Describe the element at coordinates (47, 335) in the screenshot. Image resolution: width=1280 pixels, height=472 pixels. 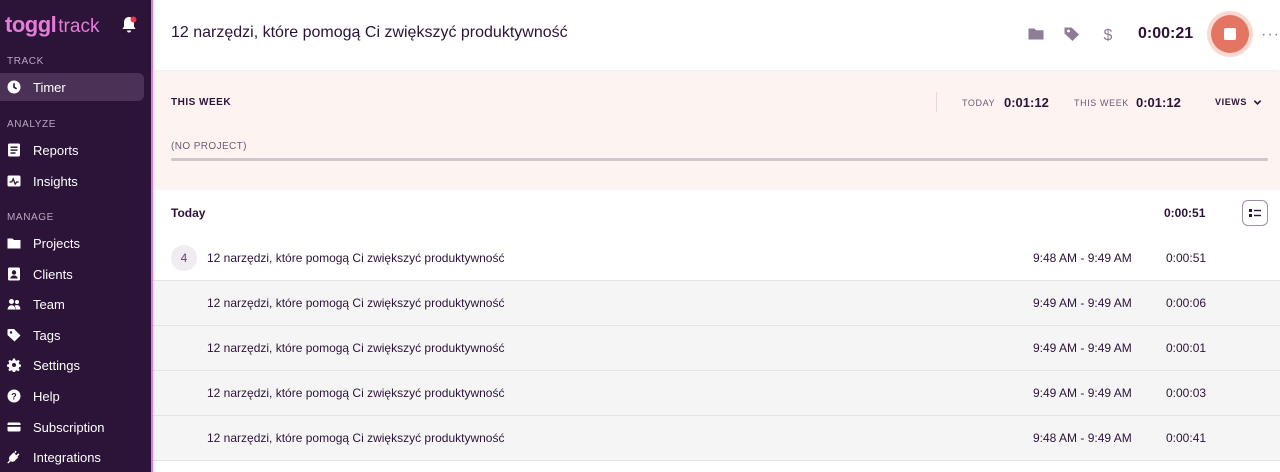
I see `sidebar-item-label: Tags` at that location.